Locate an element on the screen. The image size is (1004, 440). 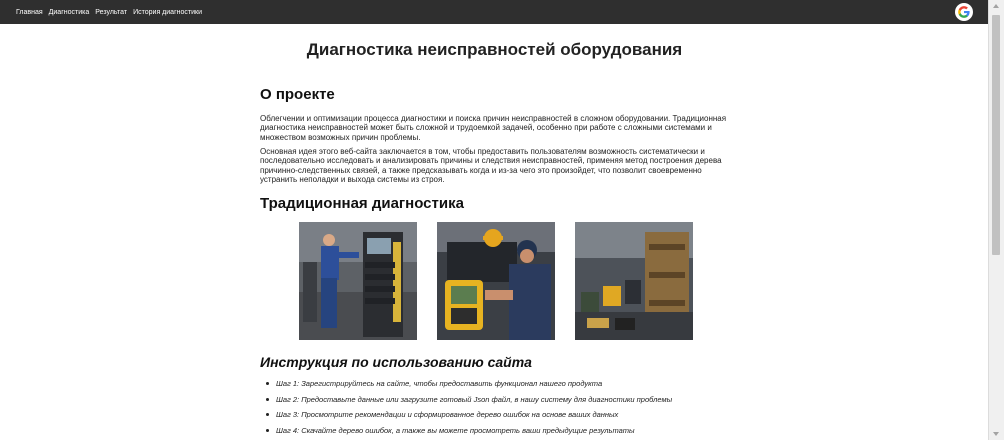
nav-link-diagnostics: Диагностика is located at coordinates (69, 12).